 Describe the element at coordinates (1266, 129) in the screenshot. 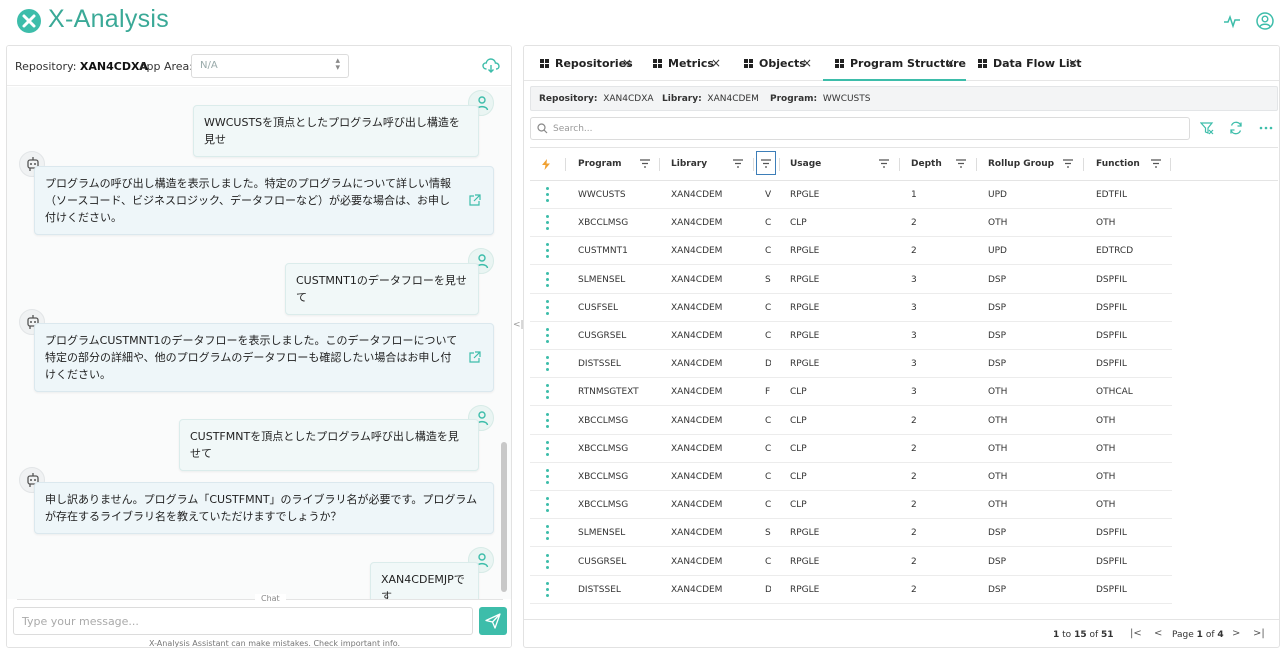

I see `more-icon` at that location.